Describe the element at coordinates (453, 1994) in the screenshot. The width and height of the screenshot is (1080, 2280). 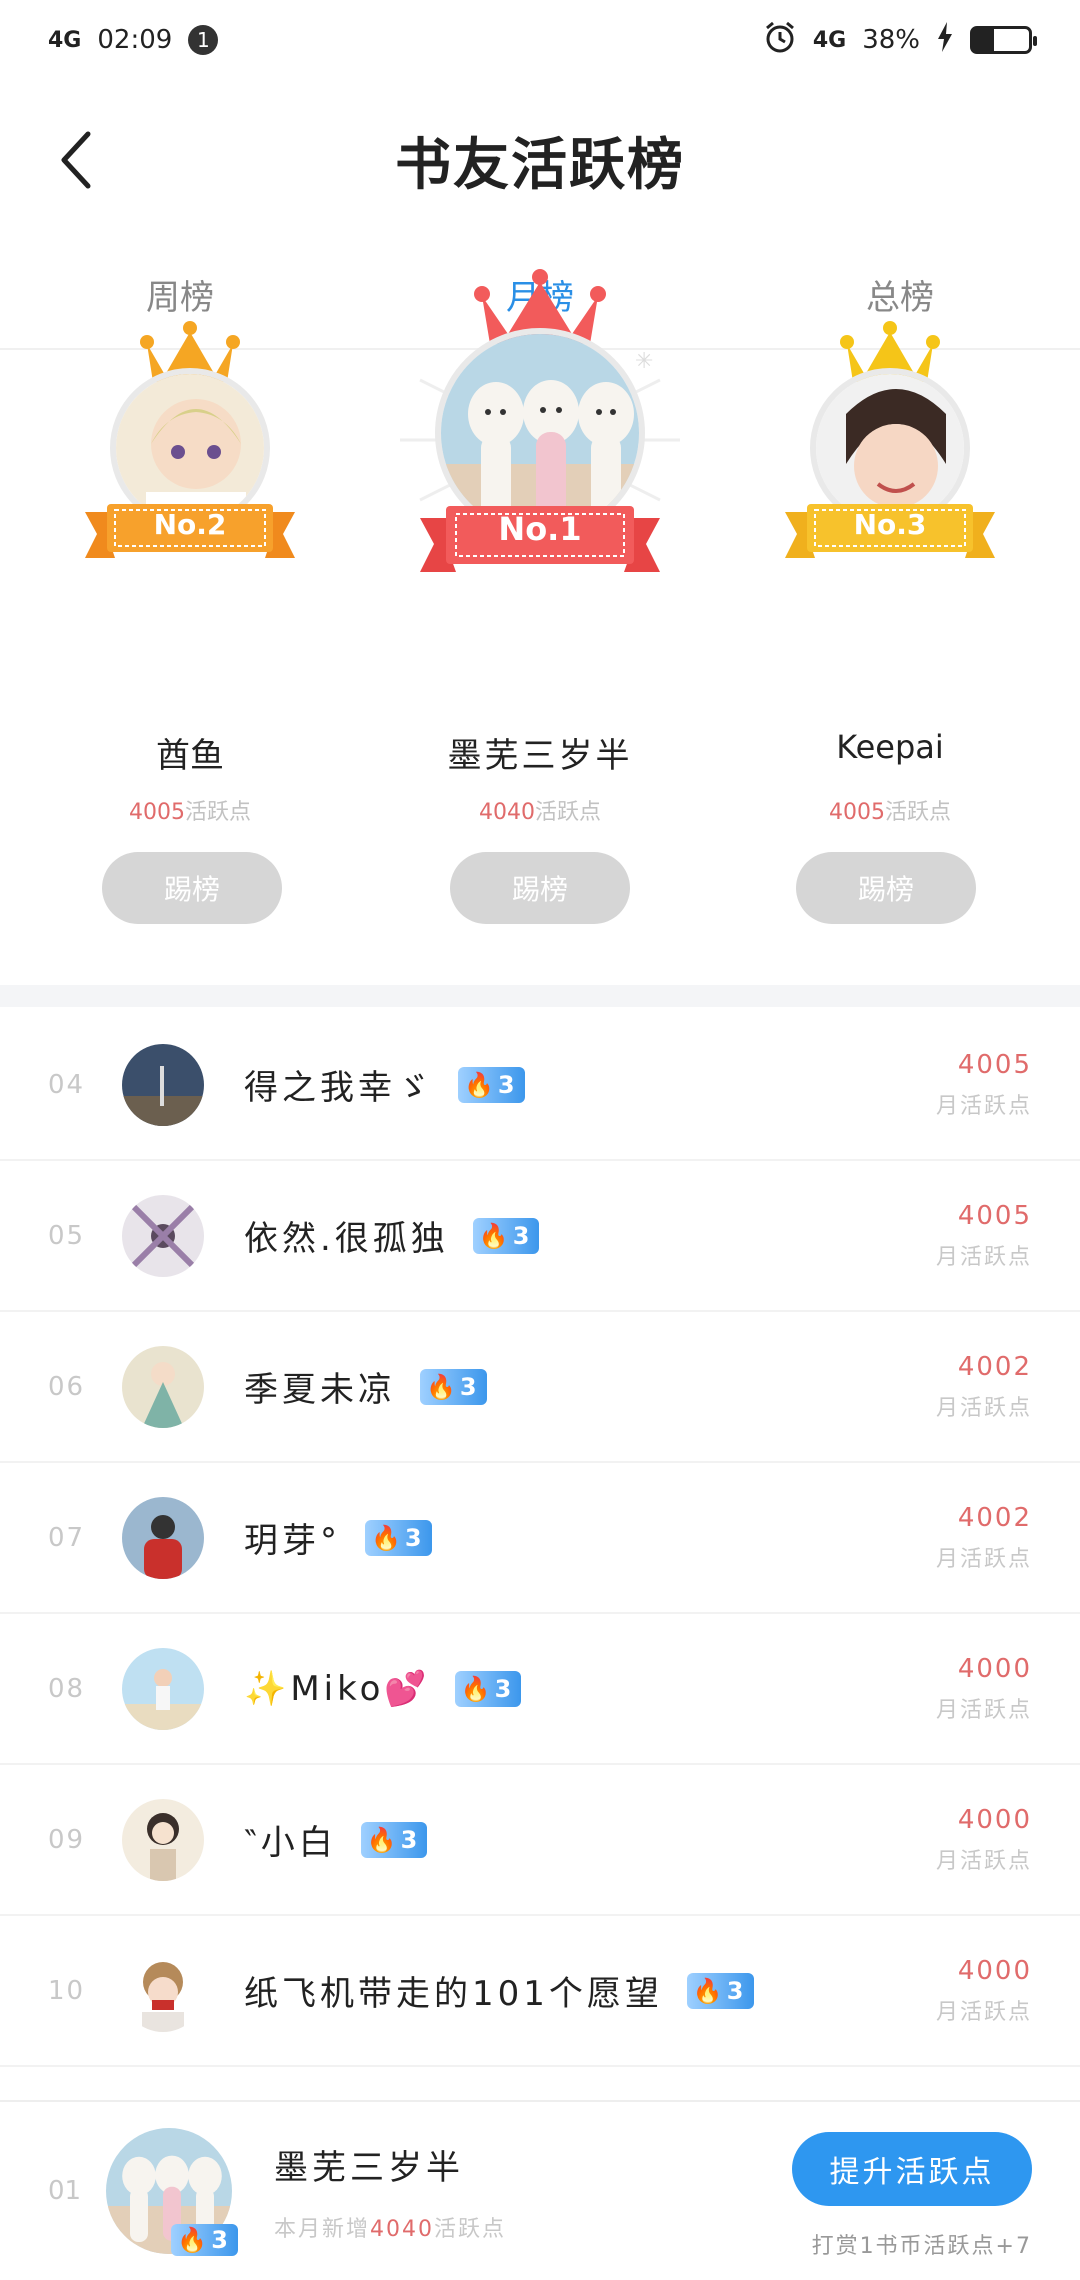
I see `user-name: 纸飞机带走的101个愿望` at that location.